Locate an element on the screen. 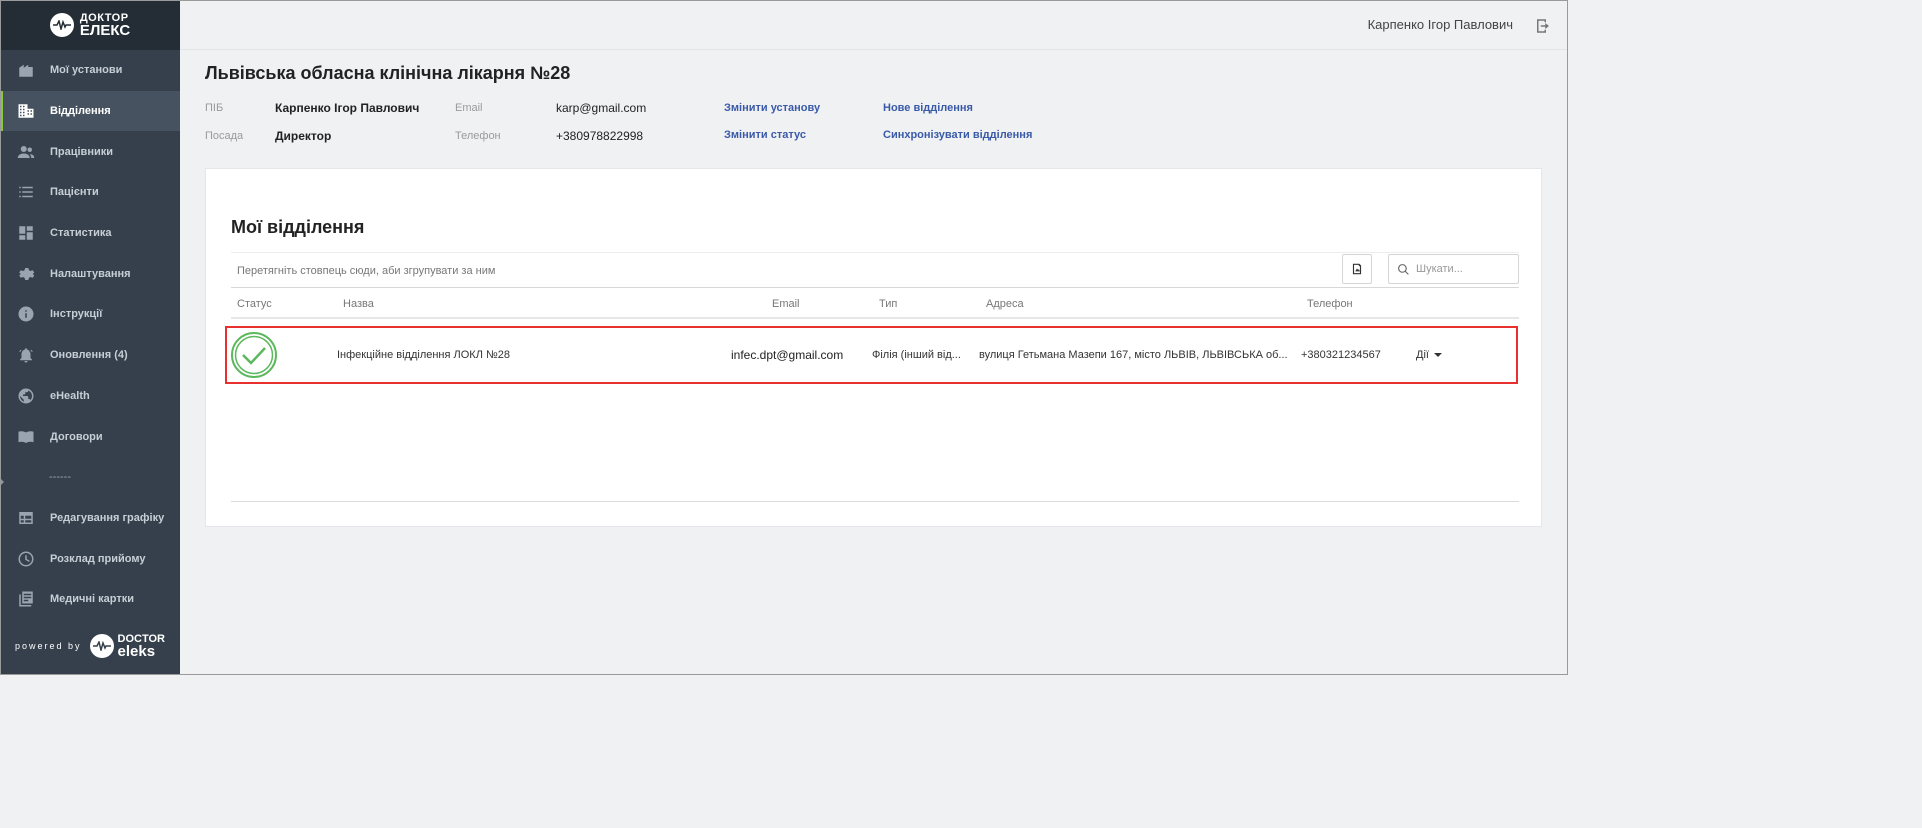 The image size is (1922, 828). sidebar-item-label: Мої установи is located at coordinates (86, 70).